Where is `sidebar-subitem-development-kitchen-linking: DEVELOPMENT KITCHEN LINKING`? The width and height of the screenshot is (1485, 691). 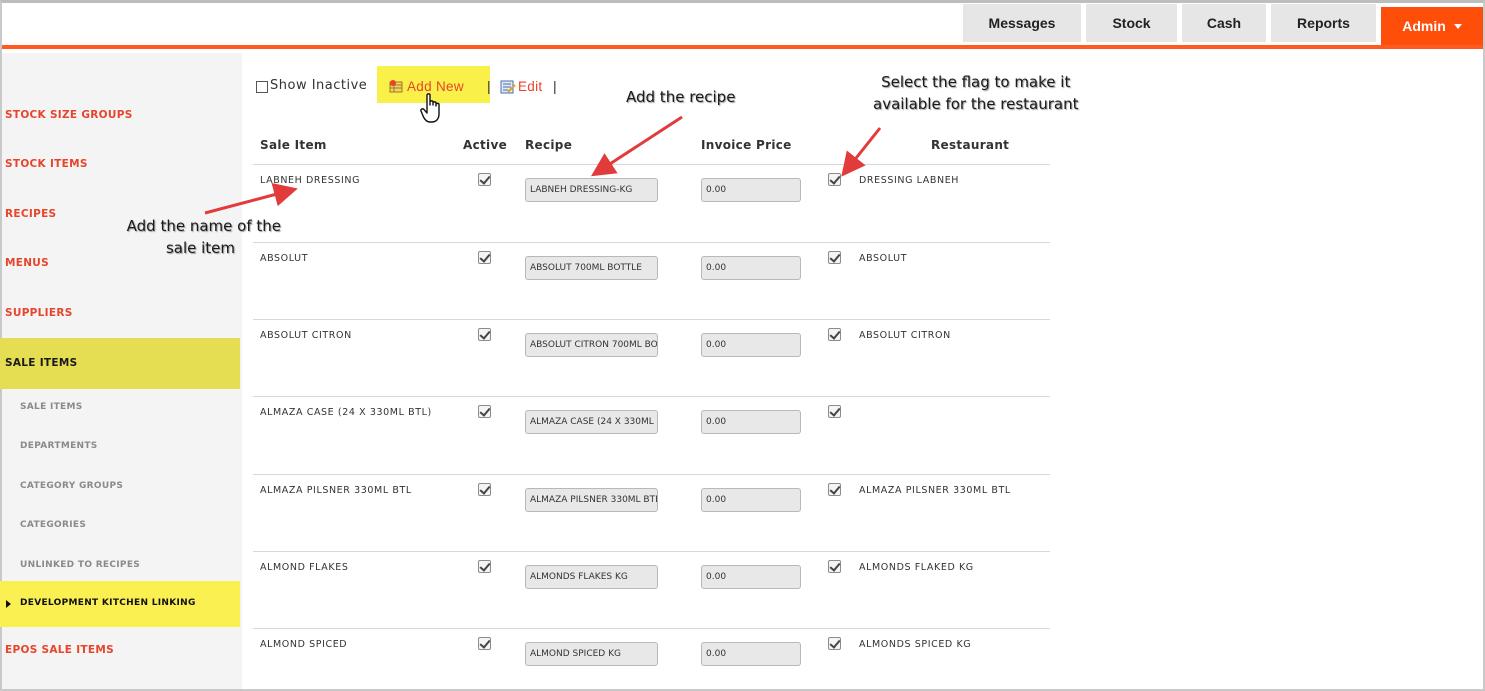
sidebar-subitem-development-kitchen-linking: DEVELOPMENT KITCHEN LINKING is located at coordinates (120, 604).